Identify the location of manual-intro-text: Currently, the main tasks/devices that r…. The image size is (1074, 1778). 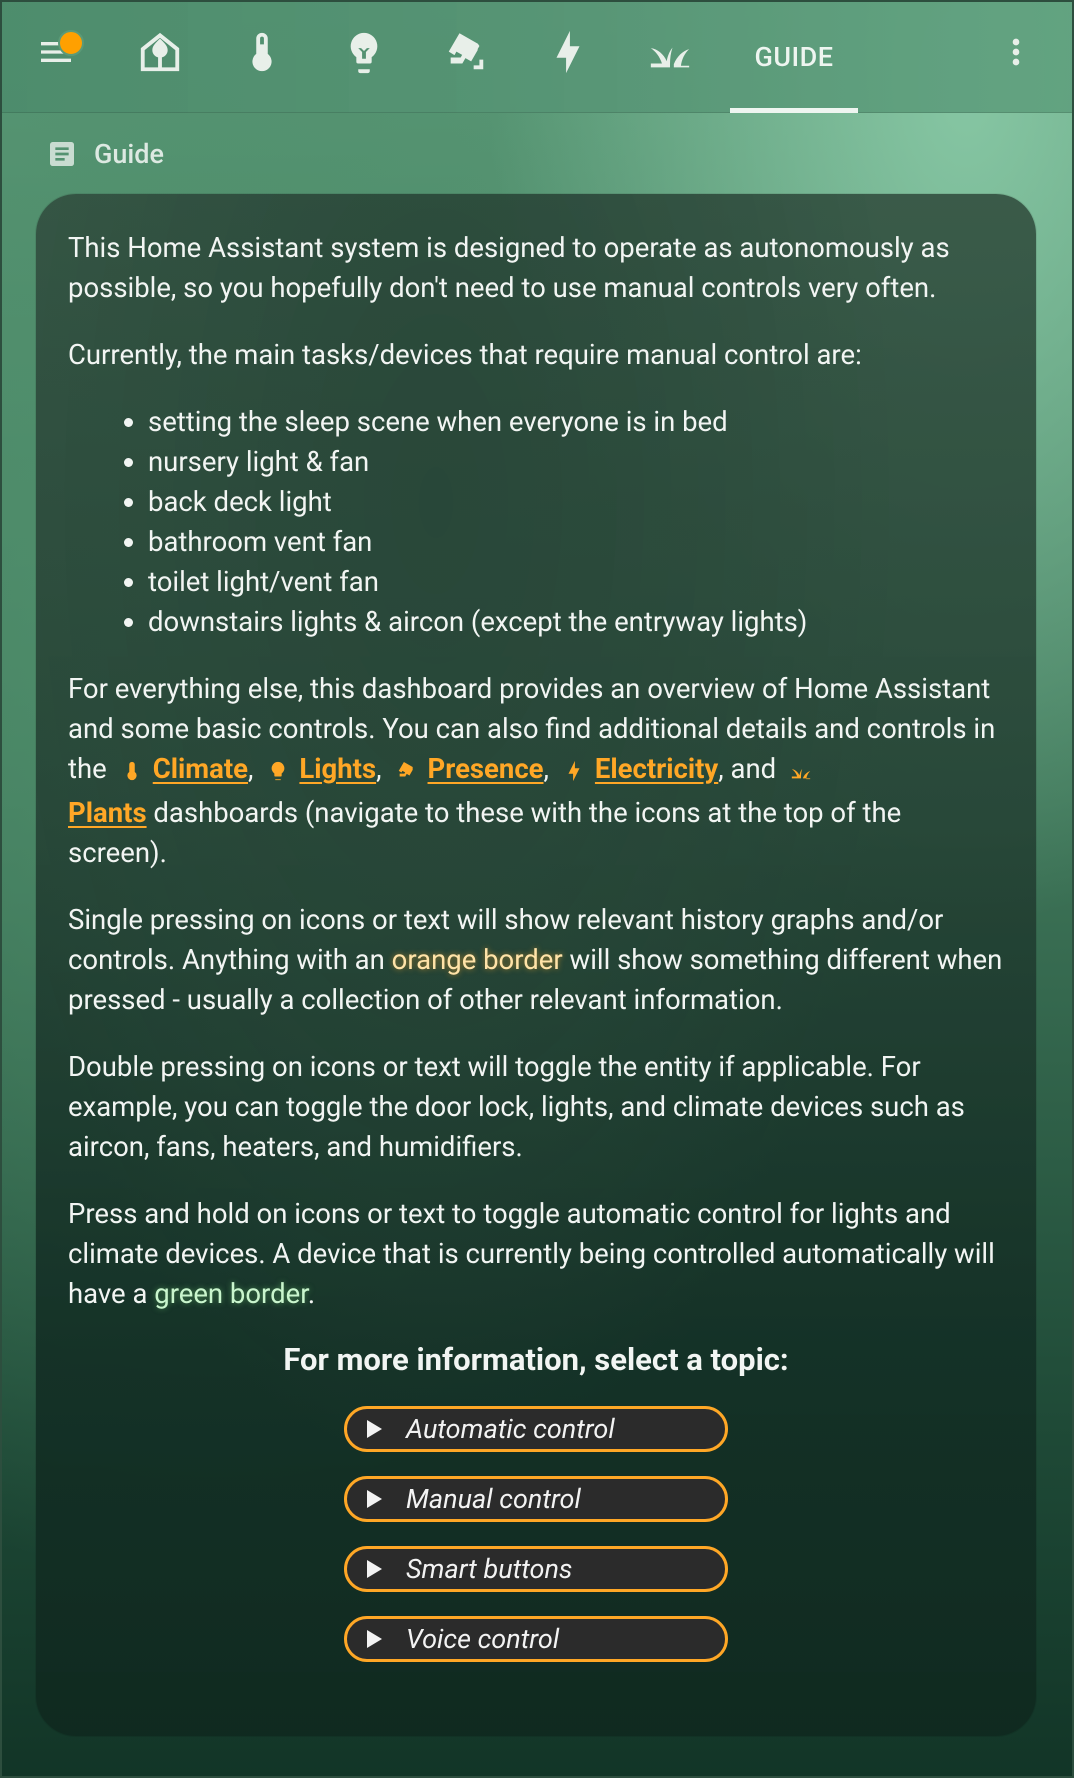
(465, 354).